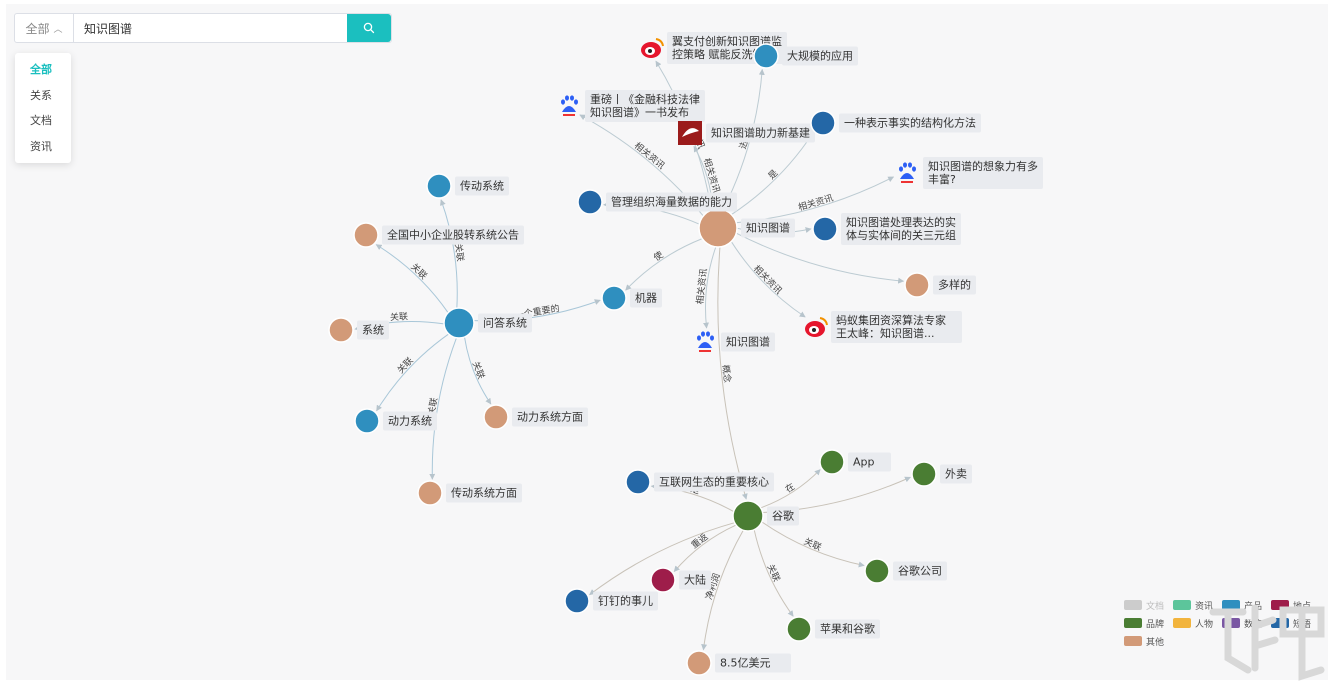 The width and height of the screenshot is (1333, 684). Describe the element at coordinates (705, 345) in the screenshot. I see `baidu-icon` at that location.